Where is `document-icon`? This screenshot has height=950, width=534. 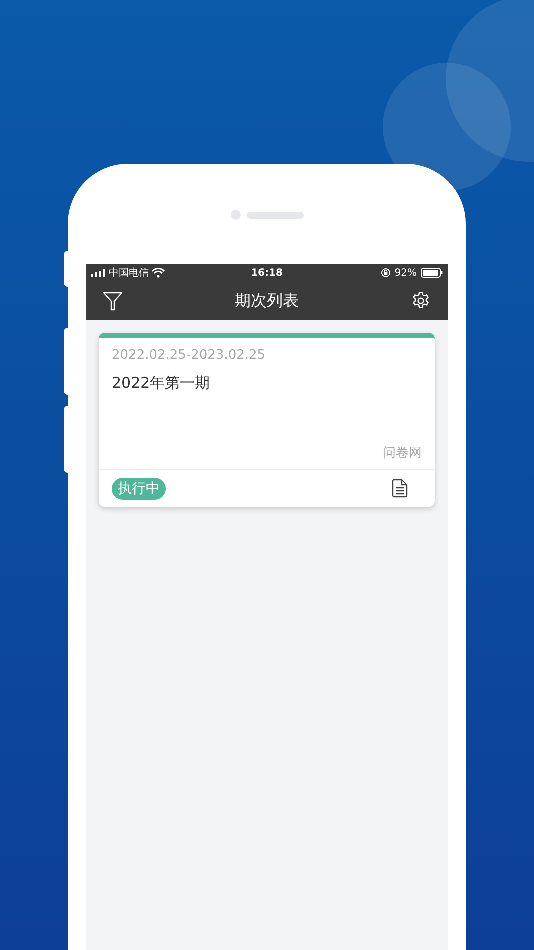 document-icon is located at coordinates (400, 488).